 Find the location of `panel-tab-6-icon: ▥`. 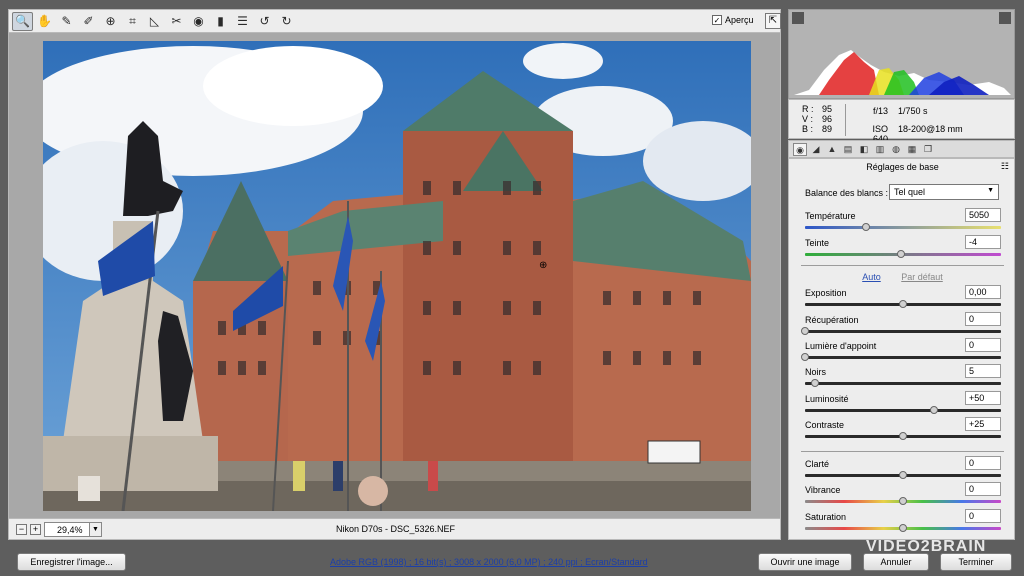

panel-tab-6-icon: ▥ is located at coordinates (880, 149).